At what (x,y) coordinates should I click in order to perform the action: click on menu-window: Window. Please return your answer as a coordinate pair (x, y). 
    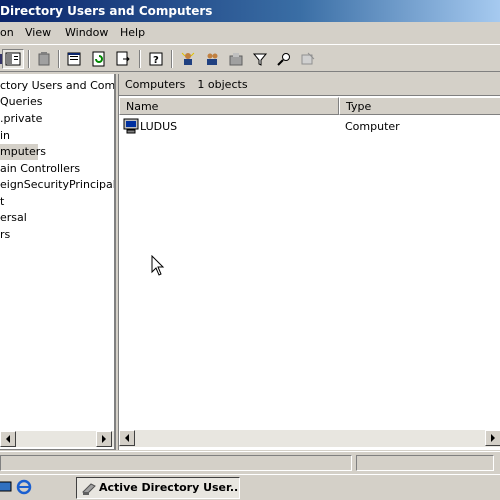
    Looking at the image, I should click on (86, 32).